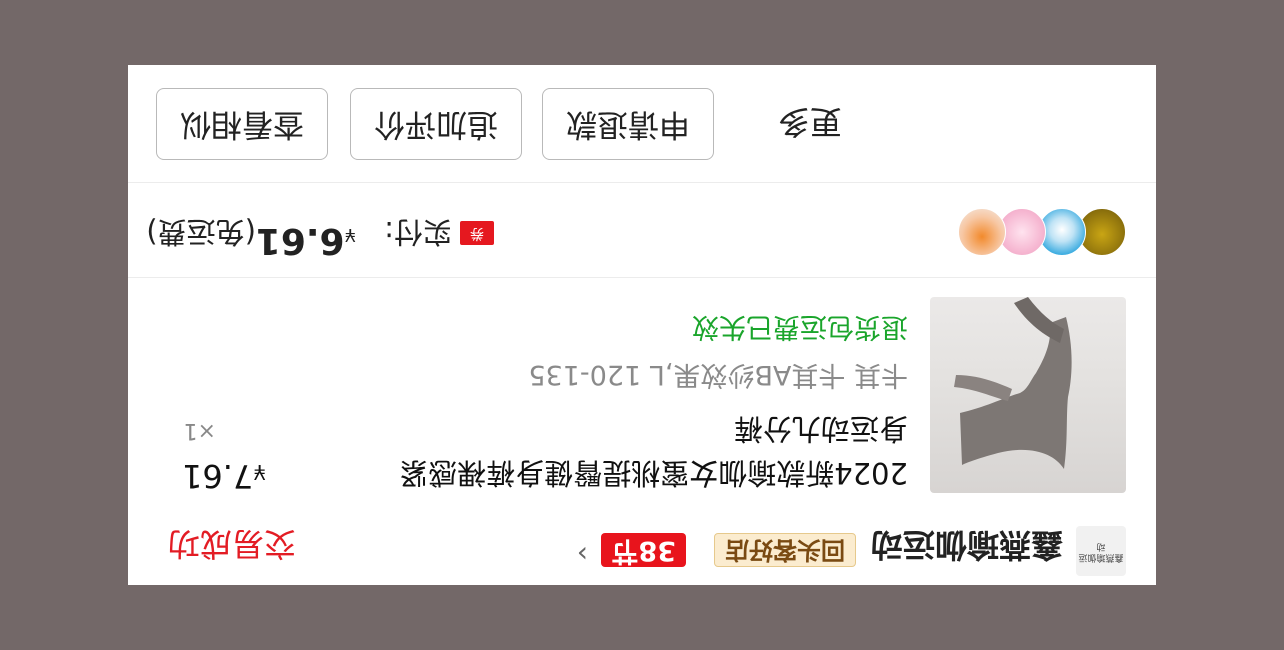 This screenshot has height=650, width=1284. Describe the element at coordinates (628, 124) in the screenshot. I see `refund-button: 申请退款` at that location.